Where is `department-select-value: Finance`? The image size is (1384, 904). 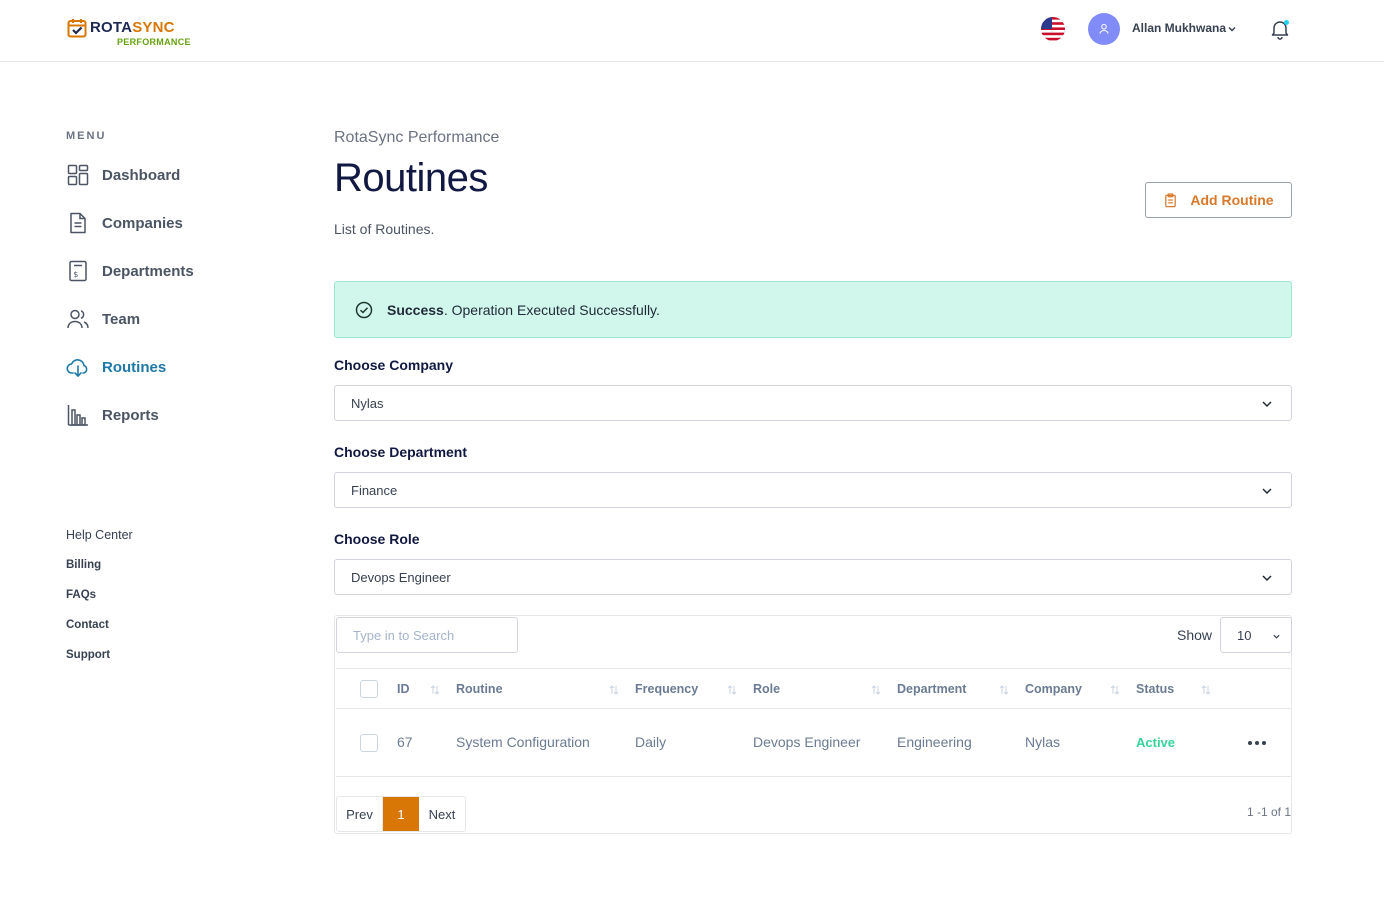
department-select-value: Finance is located at coordinates (374, 490).